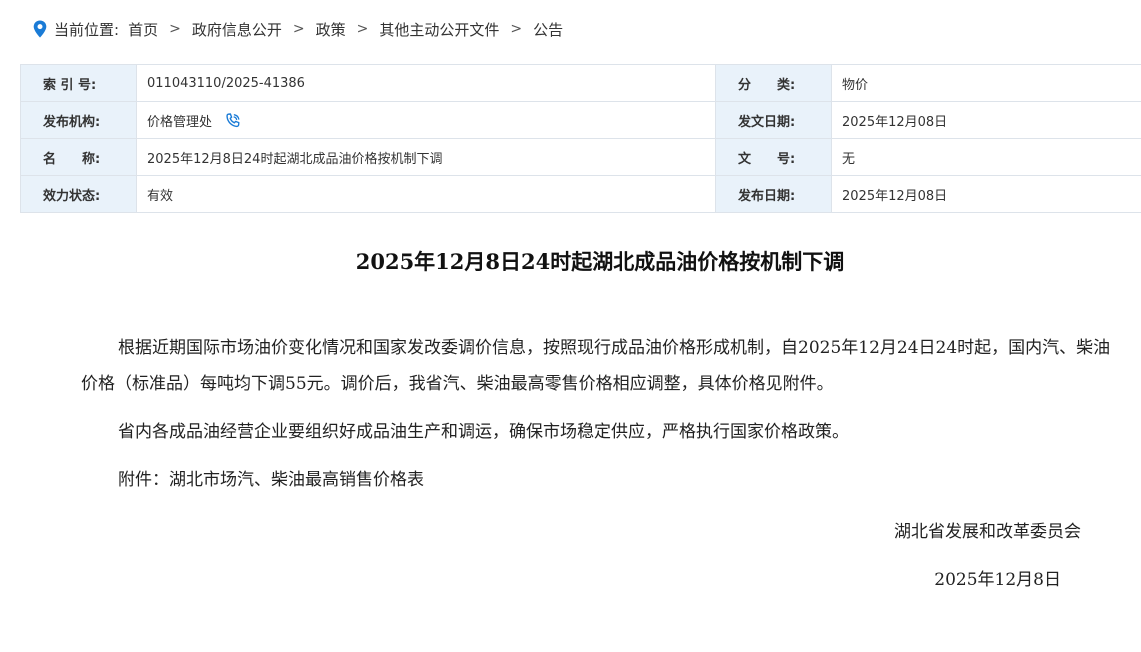  Describe the element at coordinates (78, 83) in the screenshot. I see `index-number-label: 索 引 号:` at that location.